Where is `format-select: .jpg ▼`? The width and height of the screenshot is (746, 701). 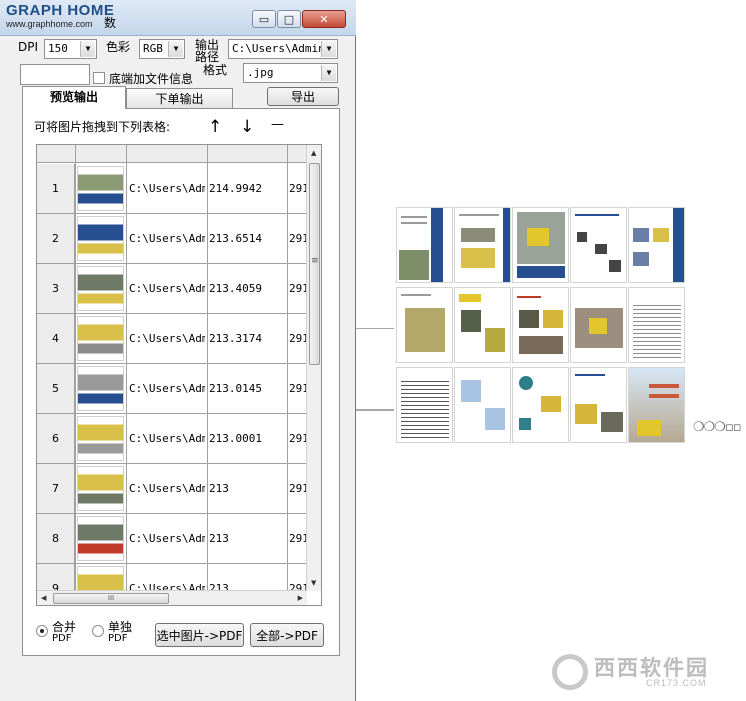 format-select: .jpg ▼ is located at coordinates (290, 73).